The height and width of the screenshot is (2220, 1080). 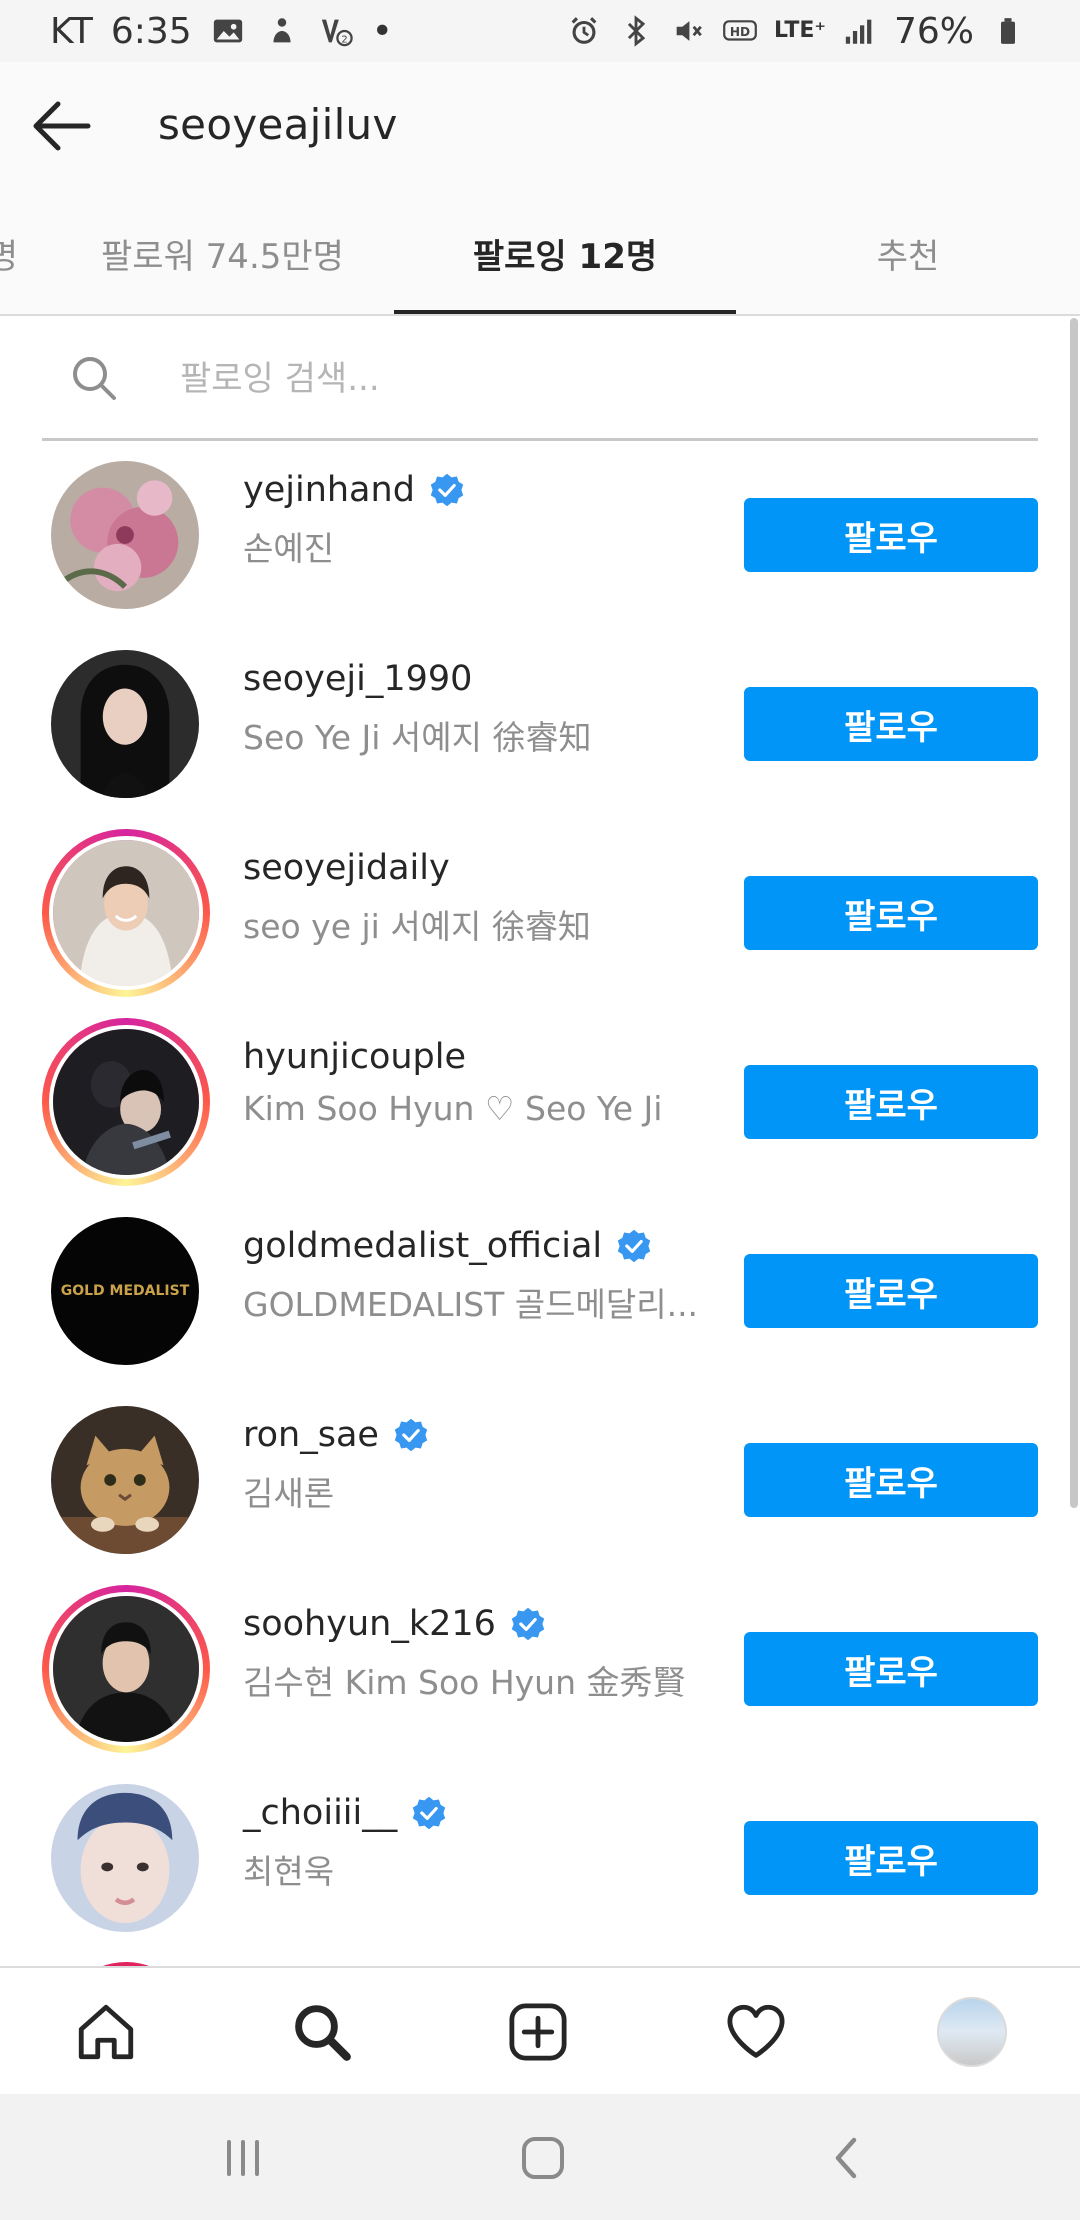 What do you see at coordinates (151, 31) in the screenshot?
I see `clock: 6:35` at bounding box center [151, 31].